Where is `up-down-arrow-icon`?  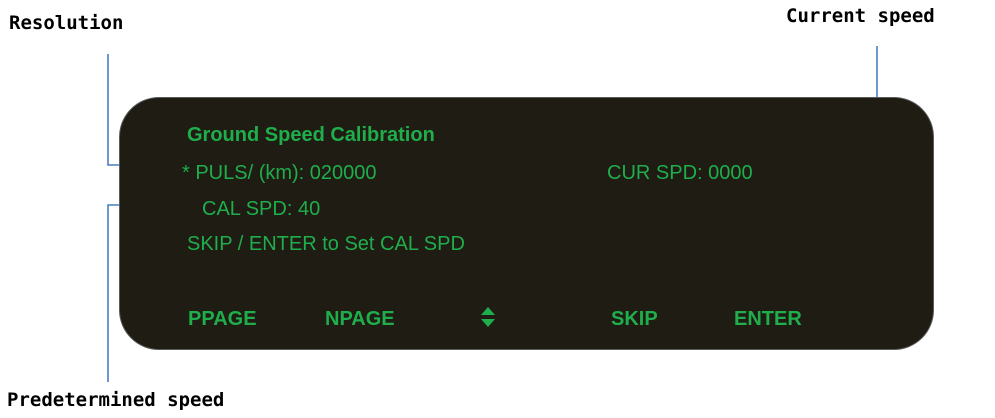
up-down-arrow-icon is located at coordinates (488, 319).